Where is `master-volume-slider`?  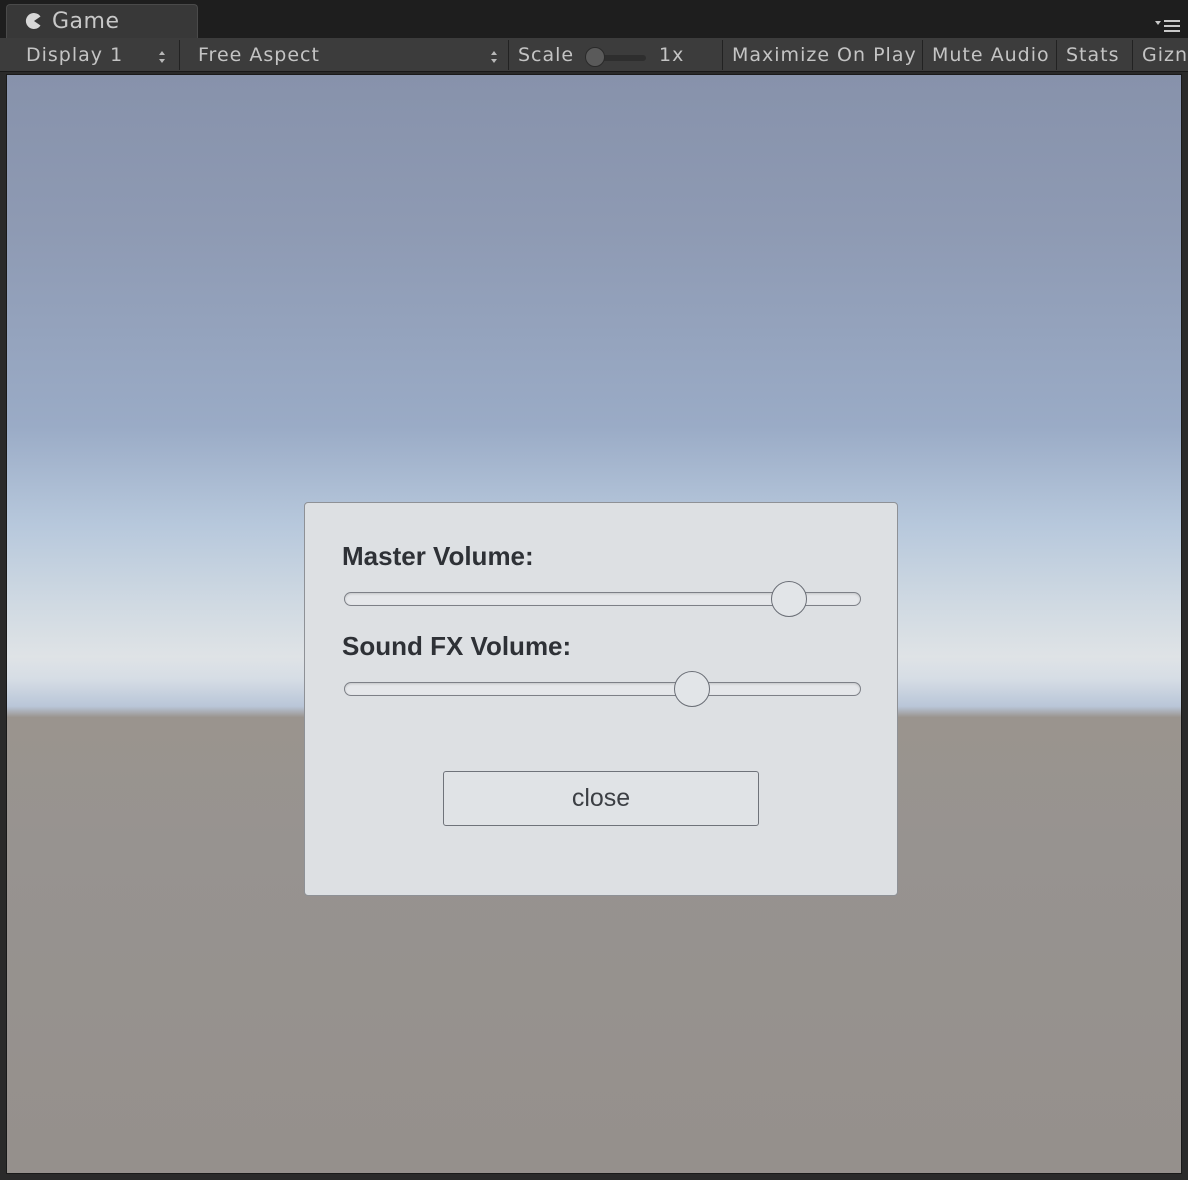 master-volume-slider is located at coordinates (602, 599).